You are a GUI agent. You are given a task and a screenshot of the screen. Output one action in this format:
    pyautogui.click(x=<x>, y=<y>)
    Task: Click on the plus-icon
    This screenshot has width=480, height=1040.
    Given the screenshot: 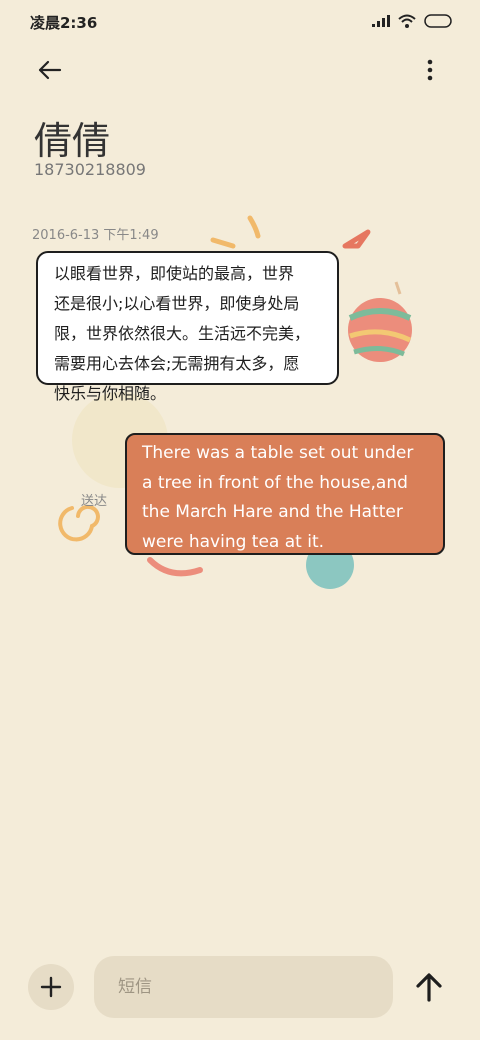 What is the action you would take?
    pyautogui.click(x=51, y=987)
    